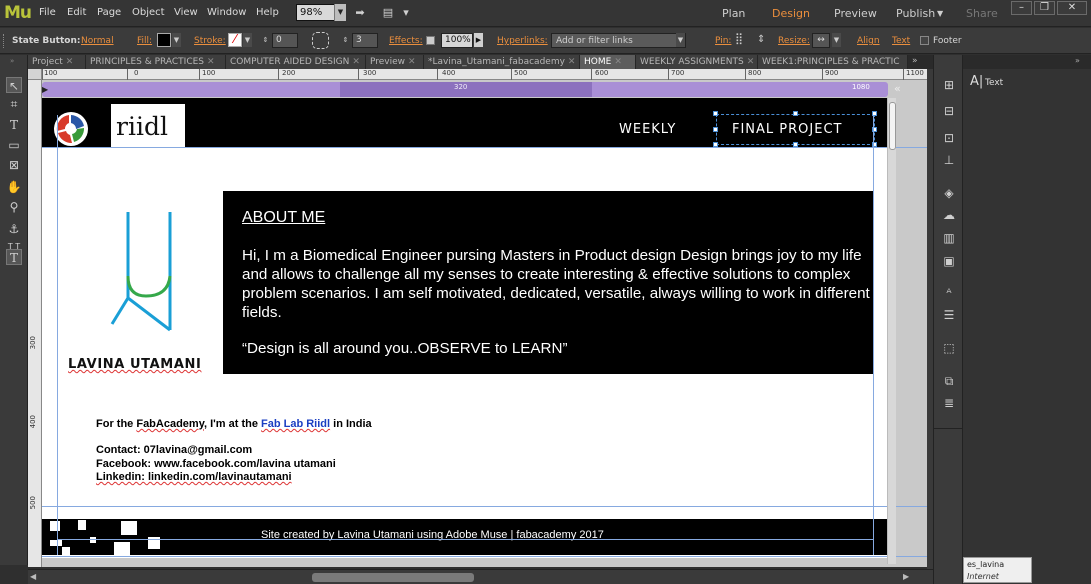 The width and height of the screenshot is (1091, 584). What do you see at coordinates (836, 40) in the screenshot?
I see `resize-chevron-icon: ▼` at bounding box center [836, 40].